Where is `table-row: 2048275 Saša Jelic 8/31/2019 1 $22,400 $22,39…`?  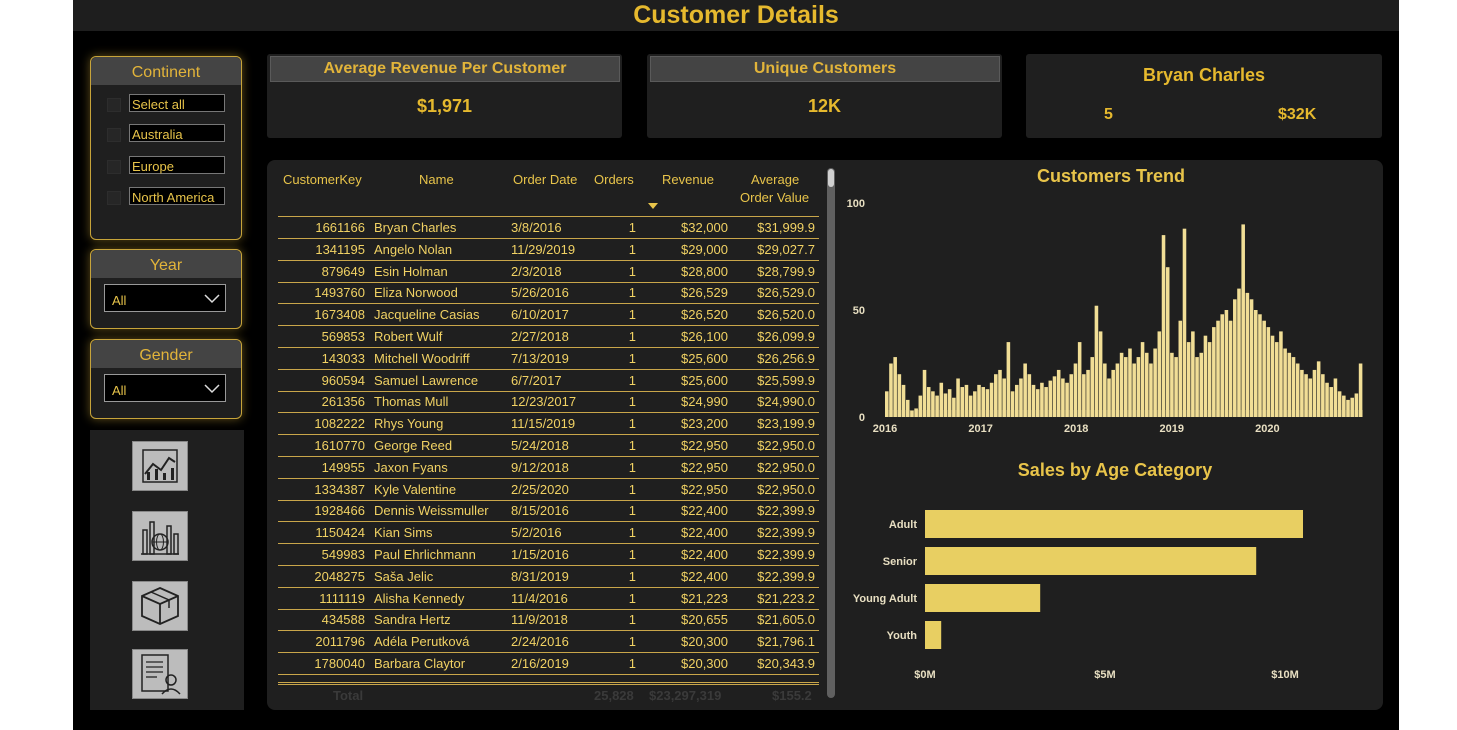
table-row: 2048275 Saša Jelic 8/31/2019 1 $22,400 $22,39… is located at coordinates (548, 577).